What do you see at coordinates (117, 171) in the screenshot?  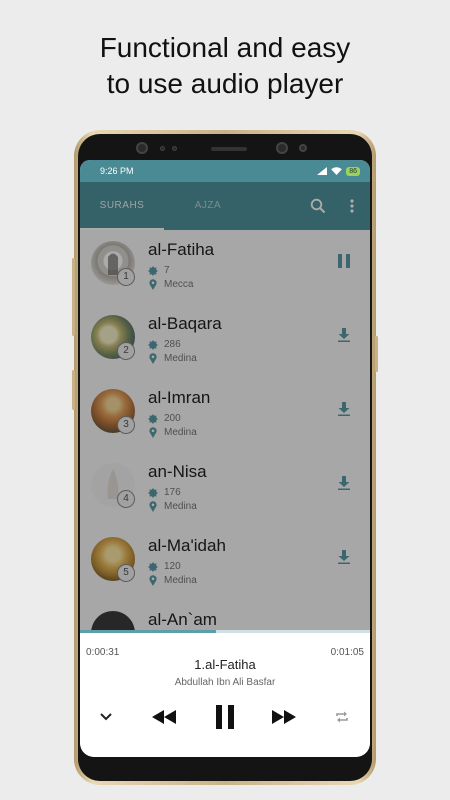 I see `status-time: 9:26 PM` at bounding box center [117, 171].